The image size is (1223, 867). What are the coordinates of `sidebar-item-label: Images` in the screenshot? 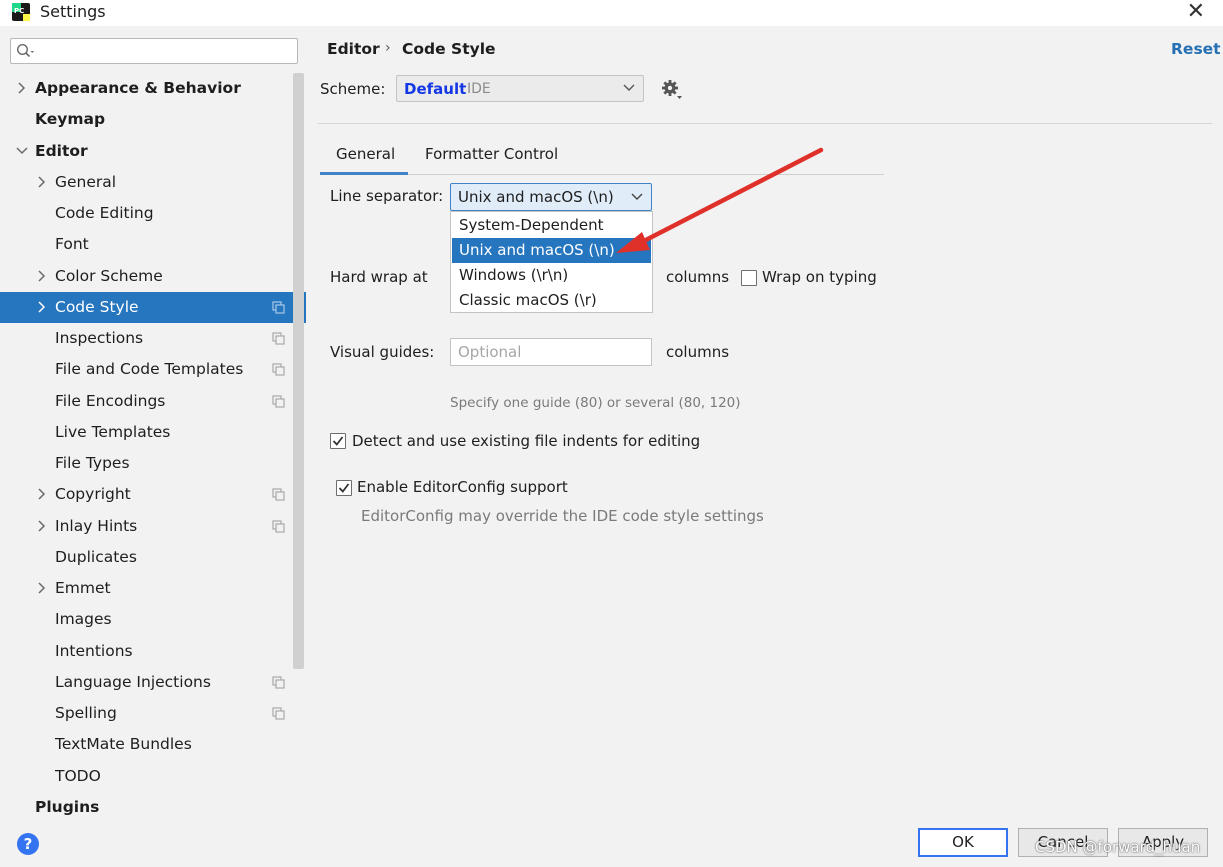 It's located at (83, 619).